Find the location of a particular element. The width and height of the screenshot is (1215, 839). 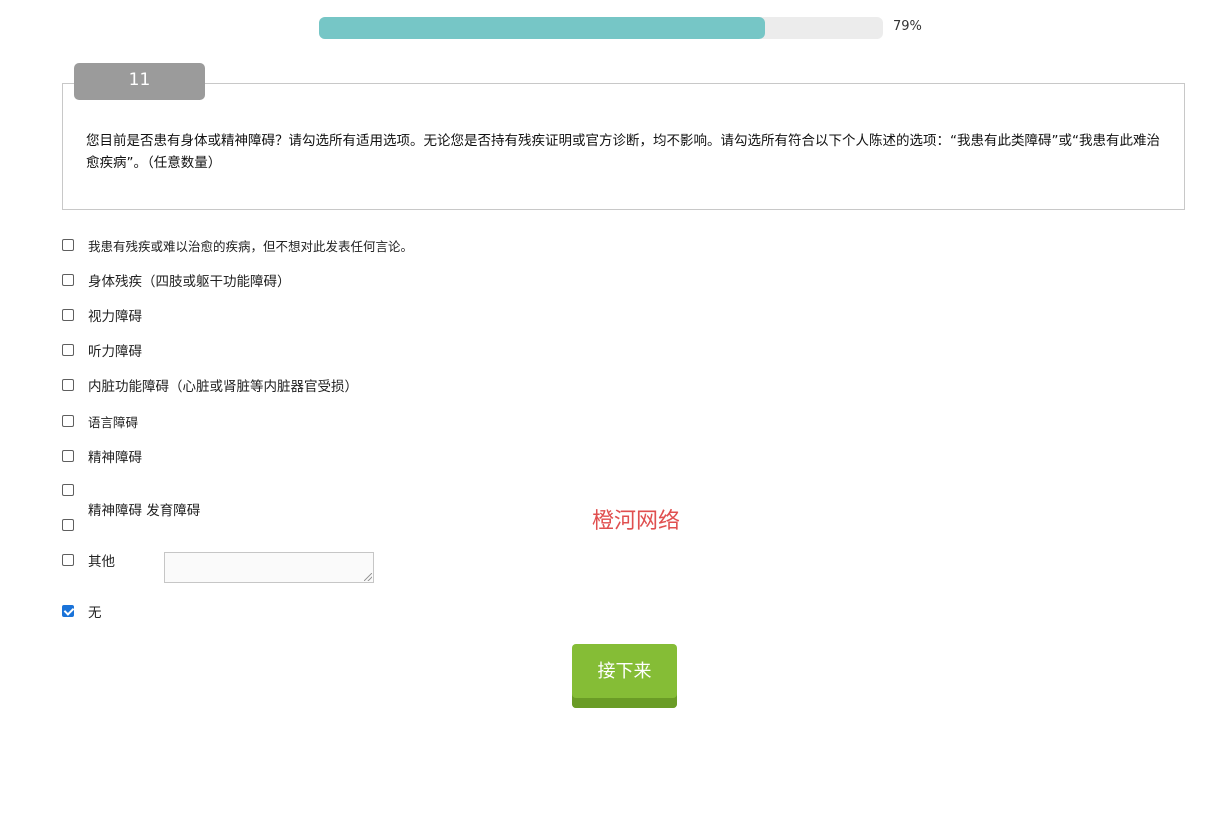

option-internal-organ-disorder: 内脏功能障碍（心脏或肾脏等内脏器官受损） is located at coordinates (210, 385).